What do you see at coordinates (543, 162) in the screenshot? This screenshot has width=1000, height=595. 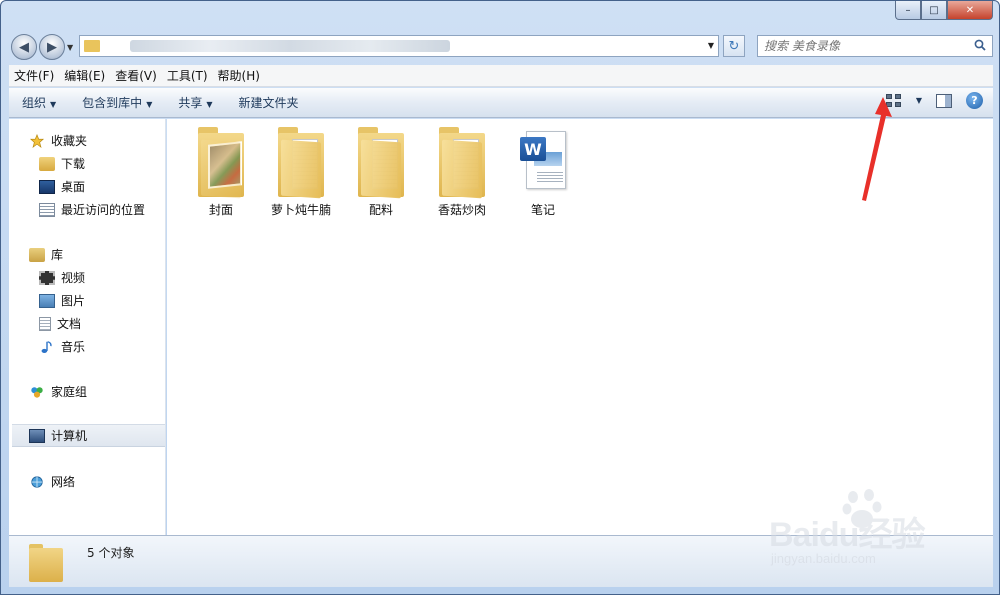 I see `word-document-icon: W` at bounding box center [543, 162].